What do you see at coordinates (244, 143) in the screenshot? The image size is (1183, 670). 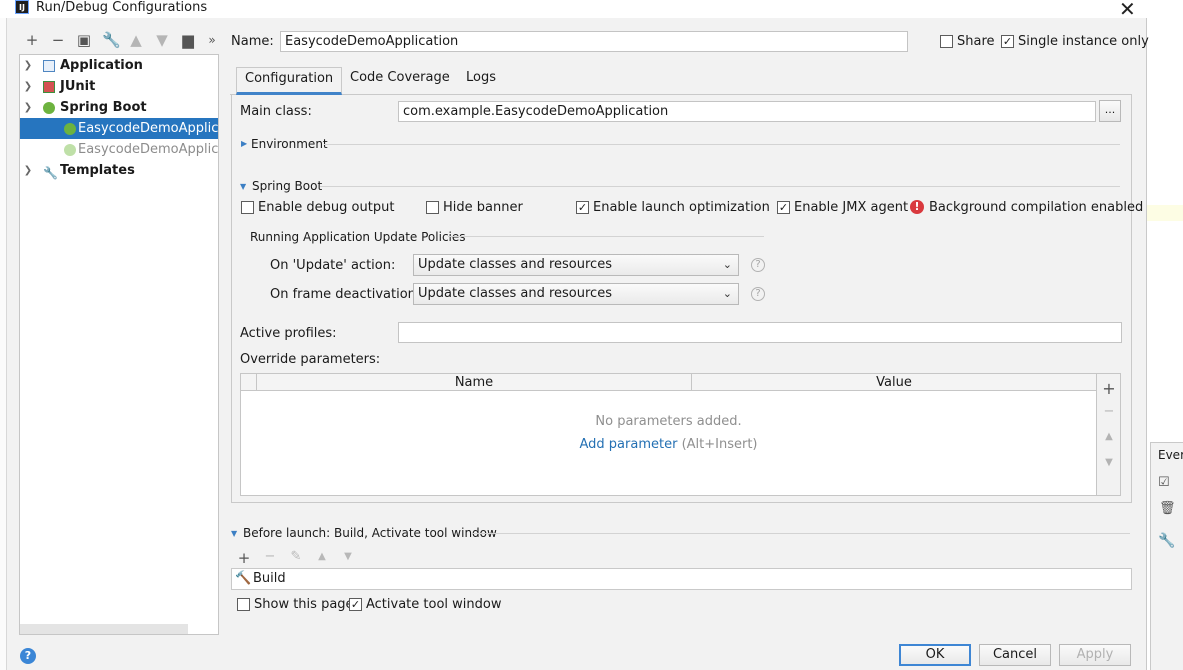 I see `expand-right-icon: ▶` at bounding box center [244, 143].